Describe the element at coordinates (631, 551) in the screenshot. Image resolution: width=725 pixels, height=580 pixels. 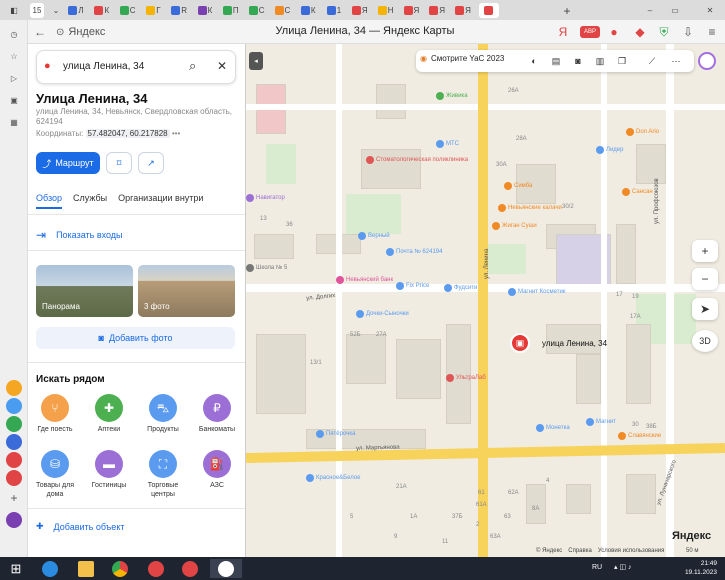
I see `terms-link: Условия использования` at that location.